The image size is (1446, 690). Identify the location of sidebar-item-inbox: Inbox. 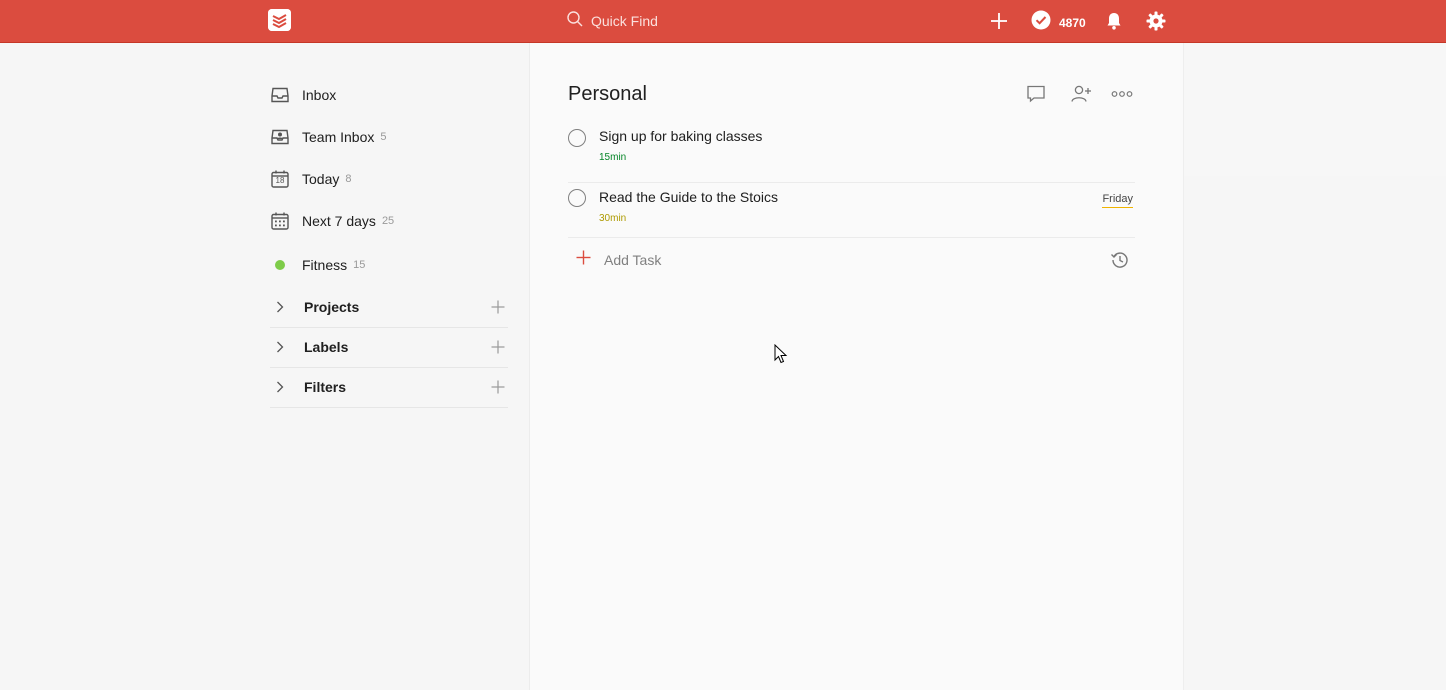
(395, 95).